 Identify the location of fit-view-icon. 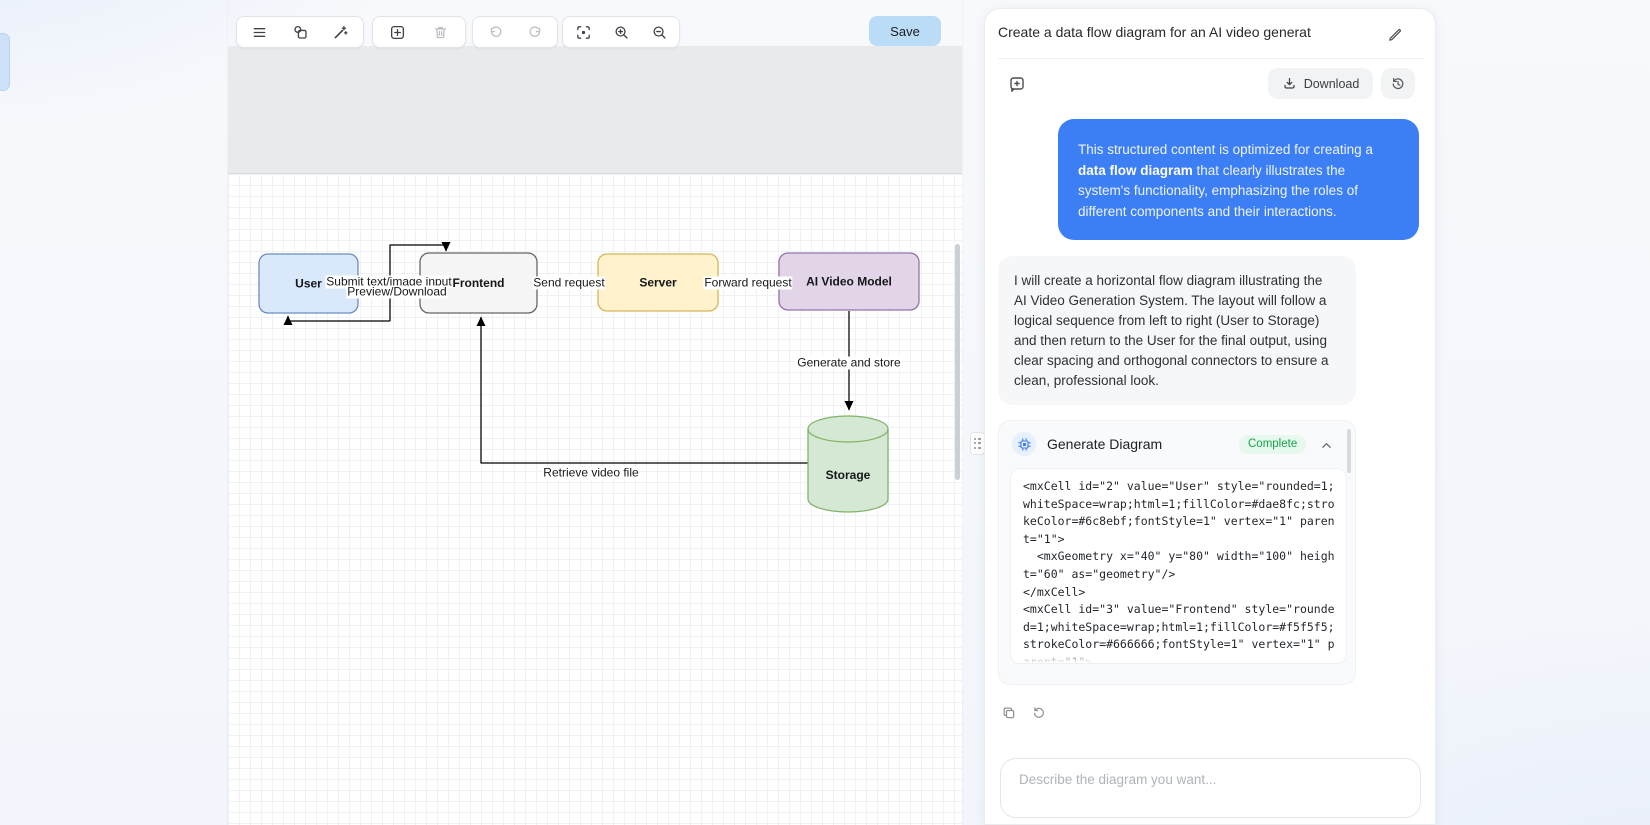
(583, 32).